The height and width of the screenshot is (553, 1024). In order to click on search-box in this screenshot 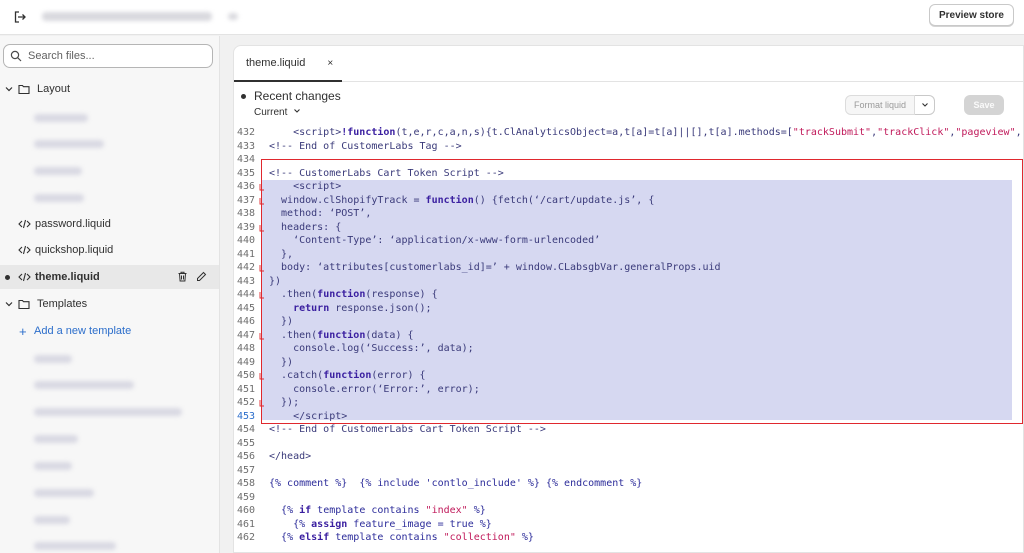, I will do `click(108, 56)`.